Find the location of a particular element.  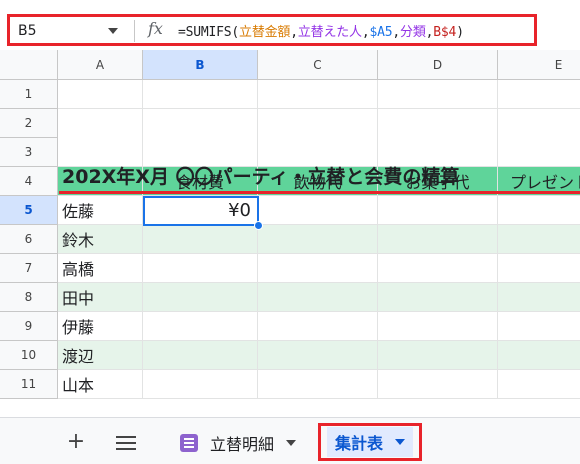

person-name: 高橋 is located at coordinates (100, 268).